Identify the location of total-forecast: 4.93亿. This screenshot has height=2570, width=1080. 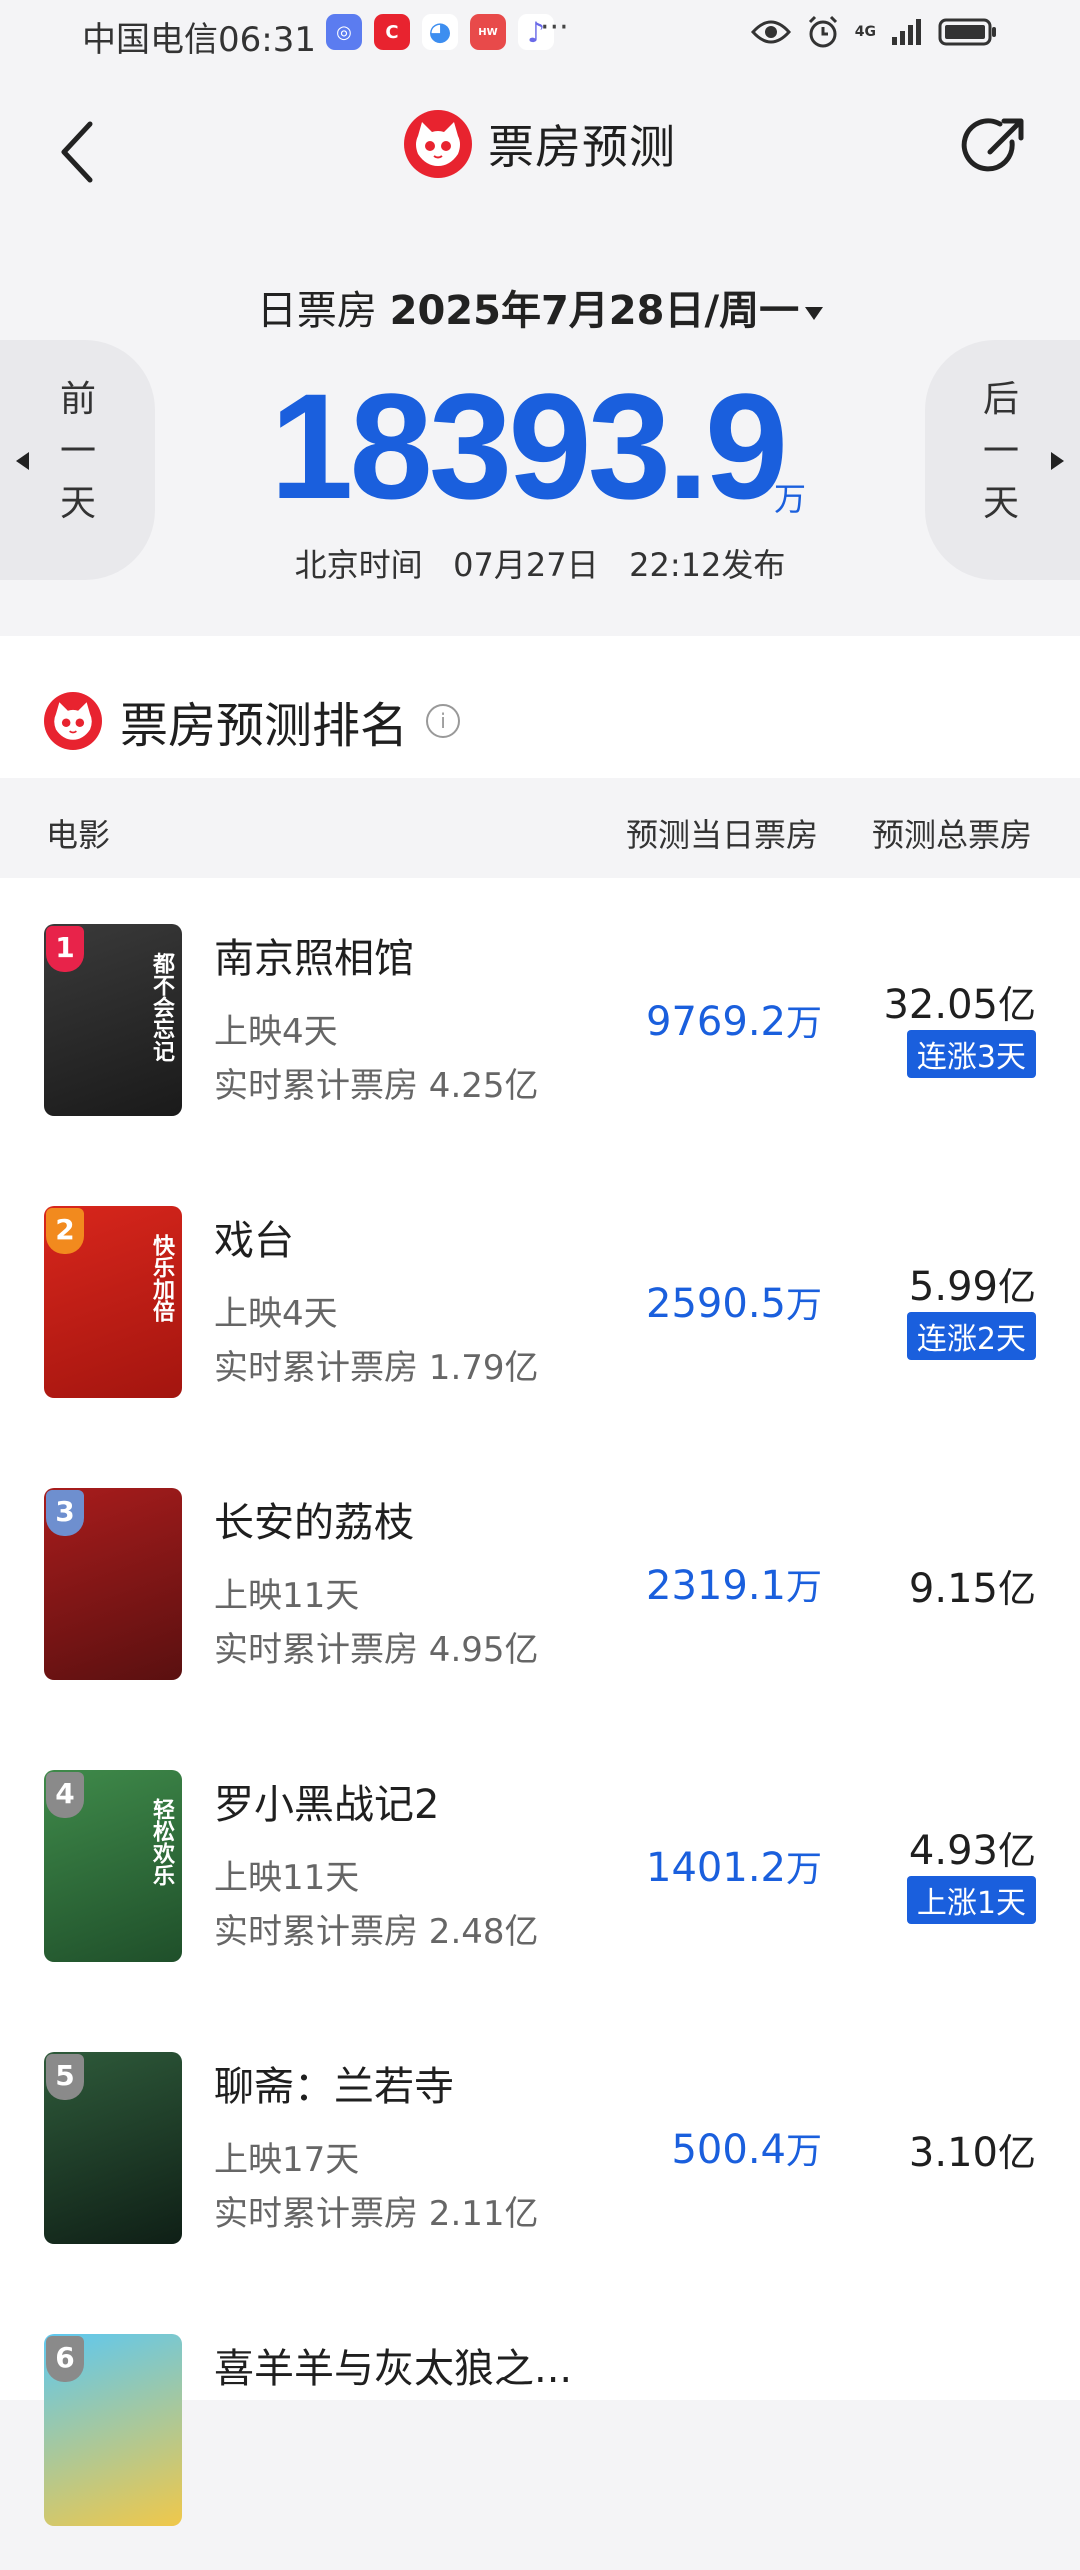
(972, 1851).